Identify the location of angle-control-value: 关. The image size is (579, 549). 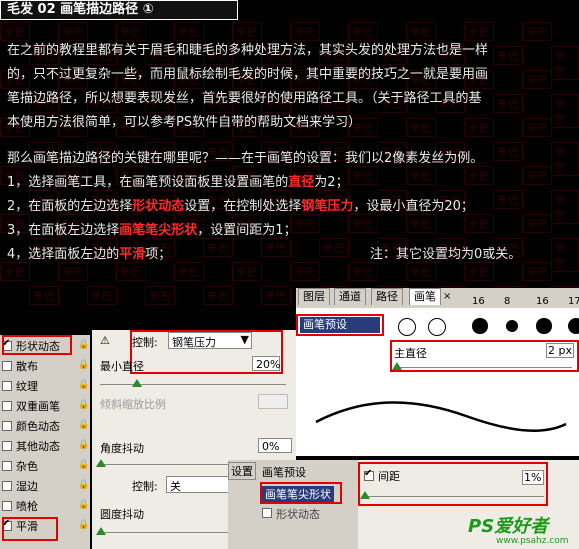
(175, 486).